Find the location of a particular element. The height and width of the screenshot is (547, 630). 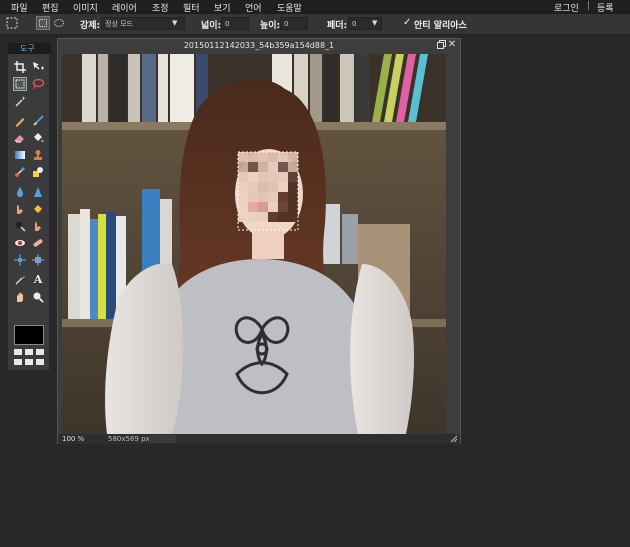

document-title: 20150112142033_54b359a154d88_1 is located at coordinates (259, 46).